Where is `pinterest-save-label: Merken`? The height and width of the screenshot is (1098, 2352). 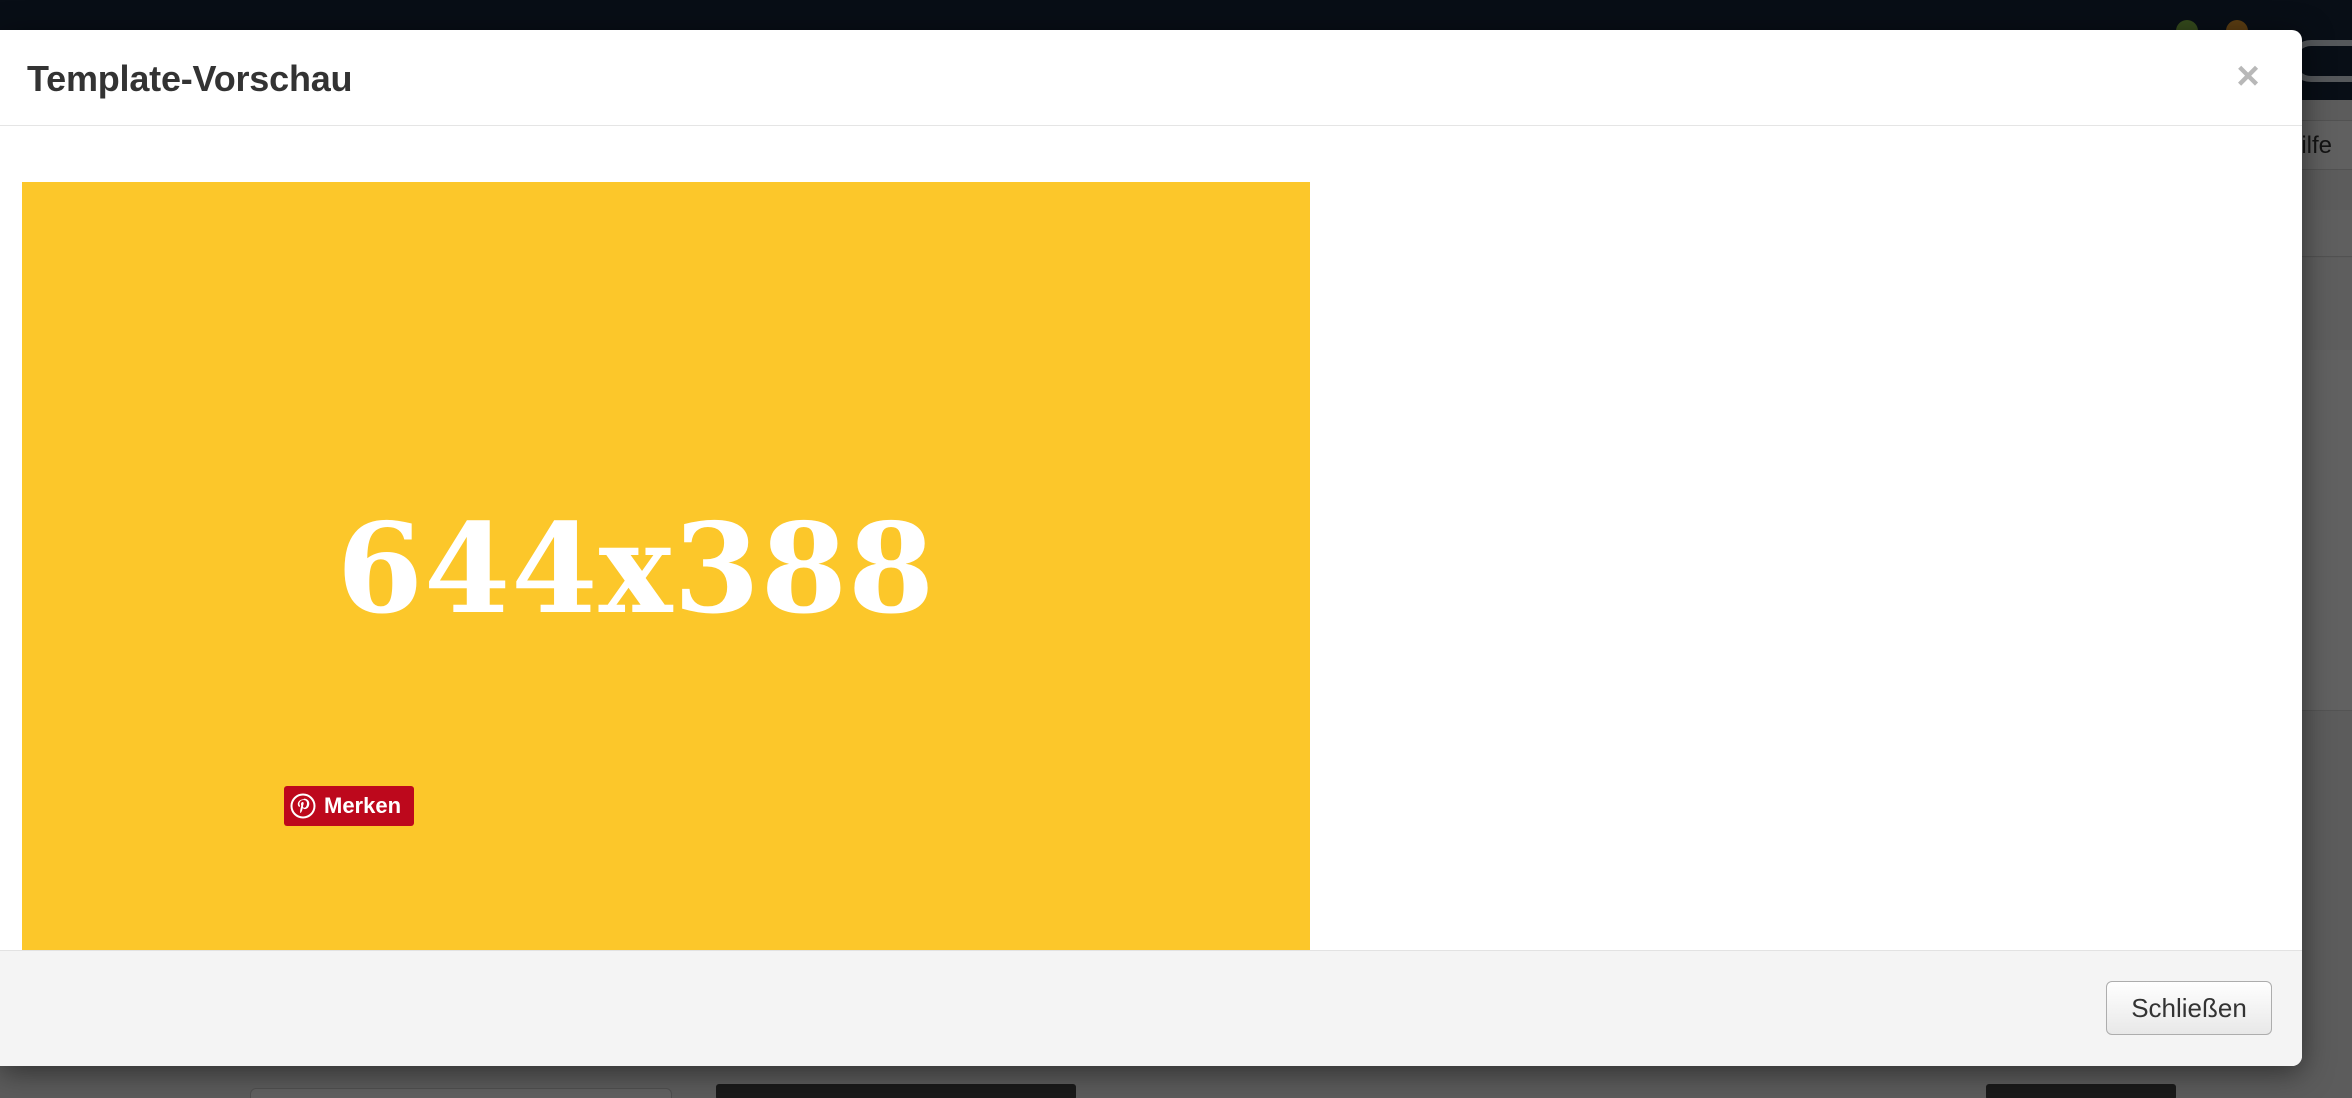 pinterest-save-label: Merken is located at coordinates (363, 805).